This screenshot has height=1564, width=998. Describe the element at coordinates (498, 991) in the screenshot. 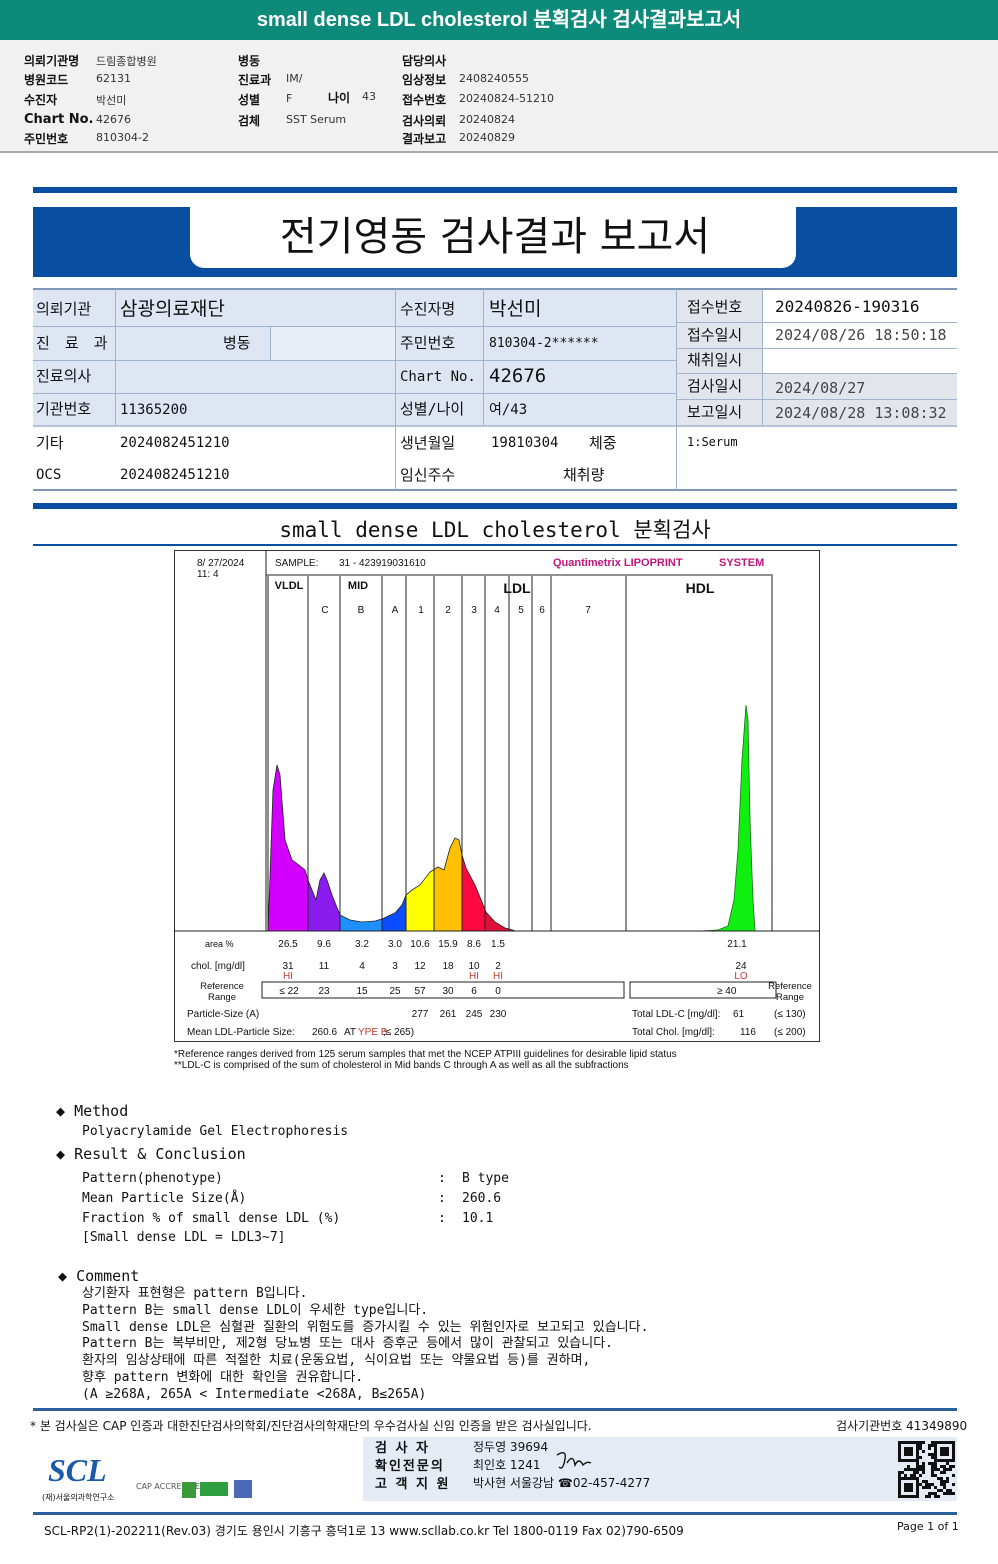

I see `ref-value: 0` at that location.